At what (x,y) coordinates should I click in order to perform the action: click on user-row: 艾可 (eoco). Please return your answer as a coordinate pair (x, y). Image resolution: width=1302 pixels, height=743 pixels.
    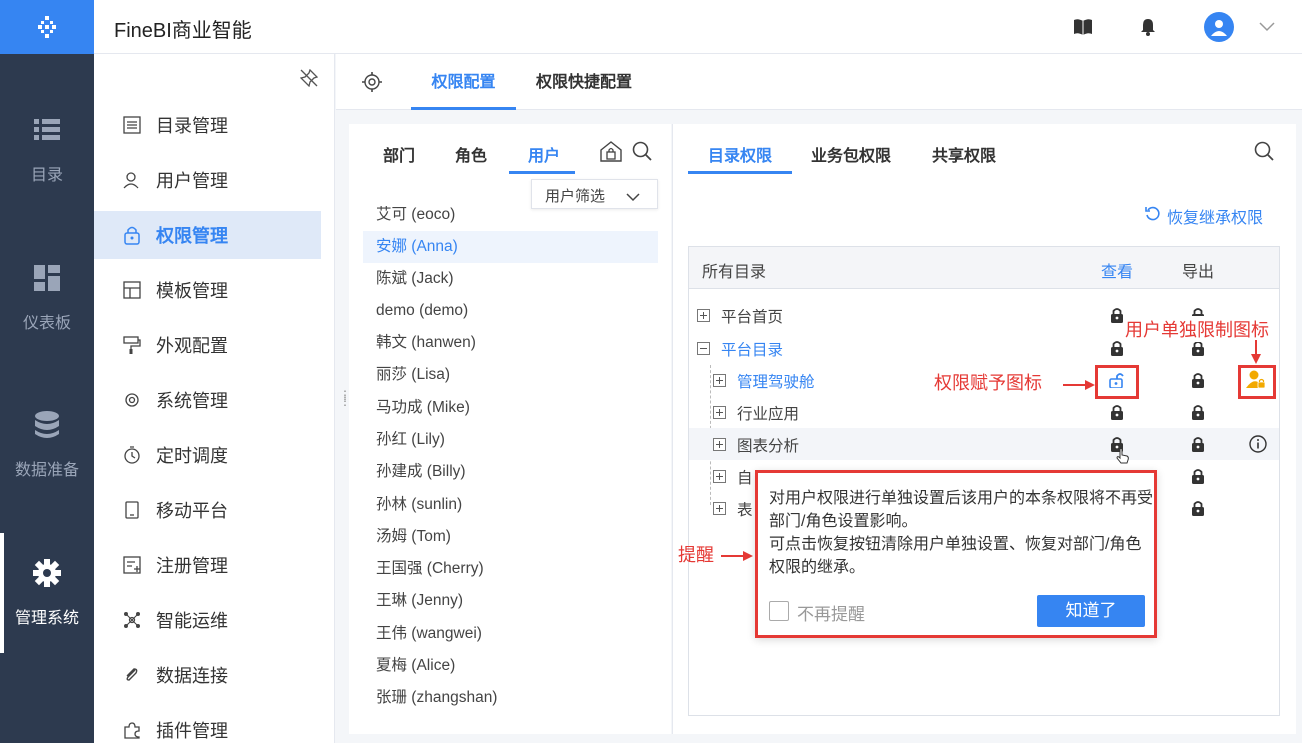
    Looking at the image, I should click on (510, 215).